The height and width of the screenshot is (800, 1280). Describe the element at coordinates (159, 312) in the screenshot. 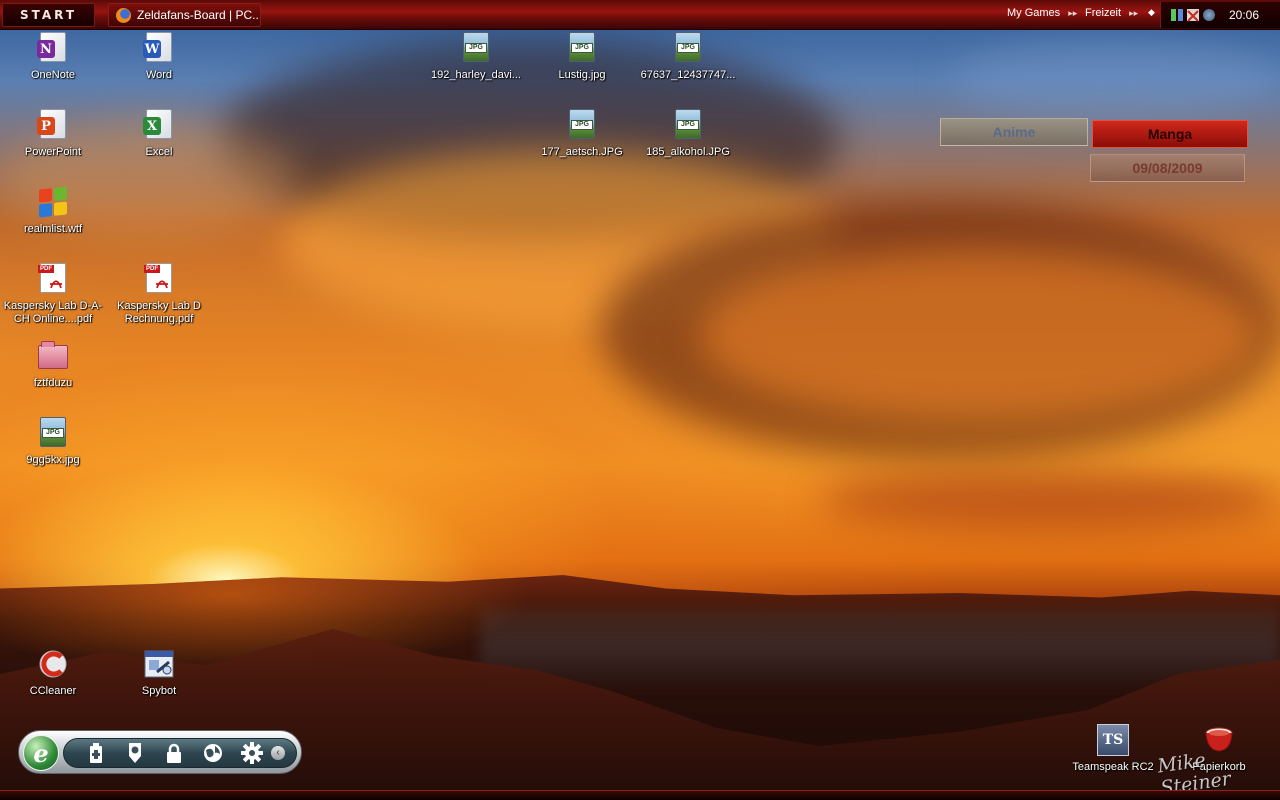

I see `desktop-icon-label: Kaspersky Lab D Rechnung.pdf` at that location.